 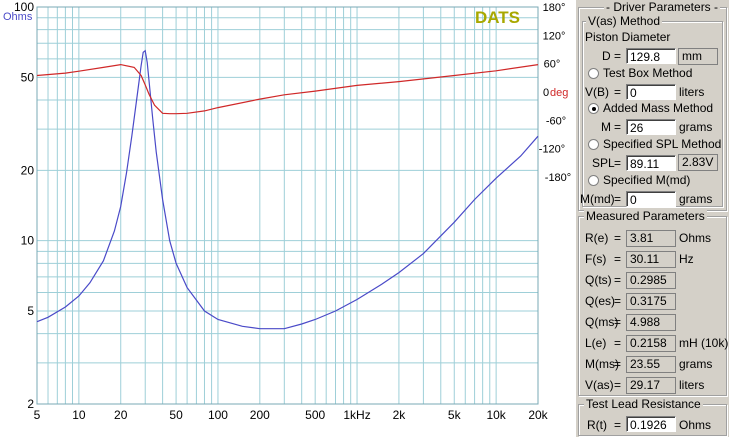 What do you see at coordinates (651, 199) in the screenshot?
I see `mmd-field: 0` at bounding box center [651, 199].